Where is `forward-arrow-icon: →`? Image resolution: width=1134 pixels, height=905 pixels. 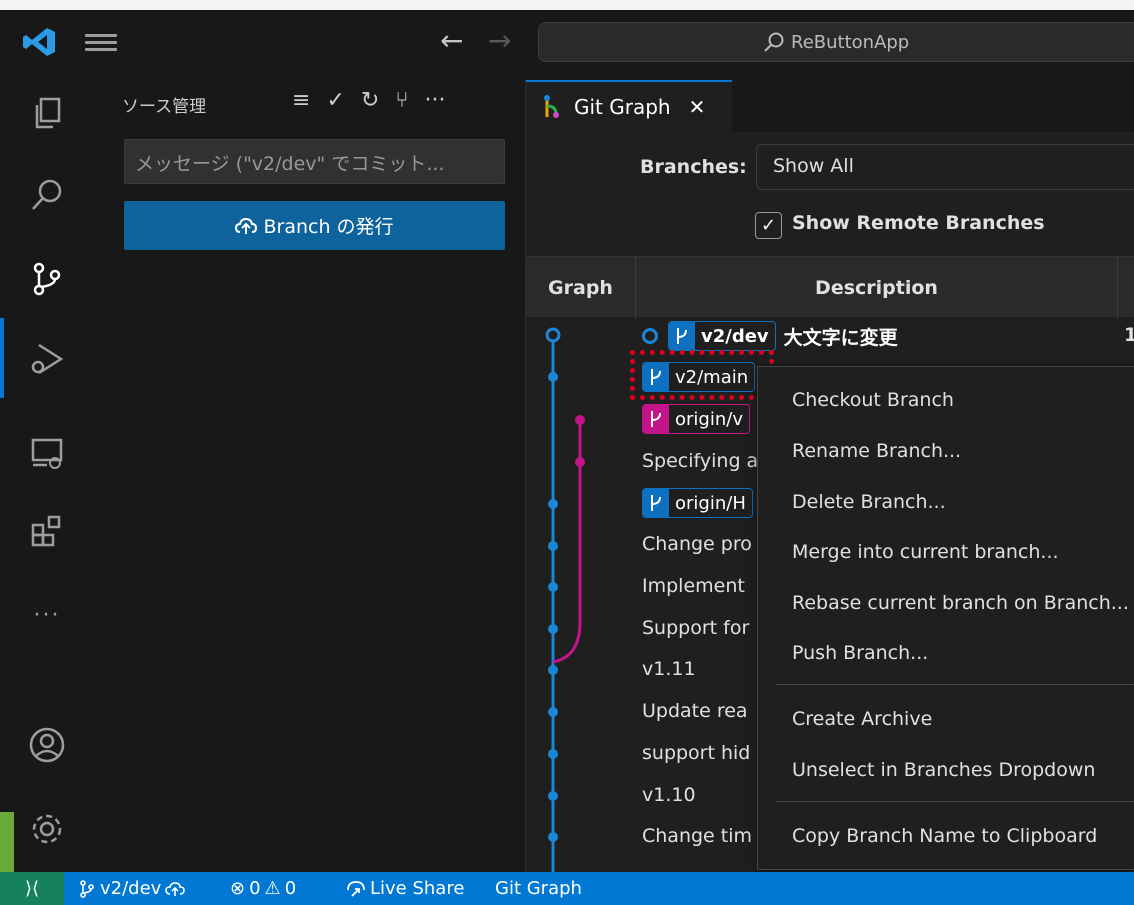
forward-arrow-icon: → is located at coordinates (499, 40).